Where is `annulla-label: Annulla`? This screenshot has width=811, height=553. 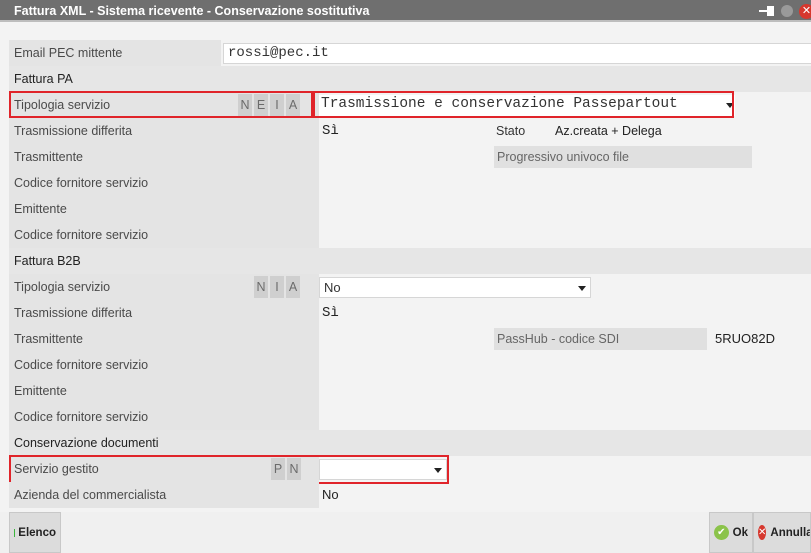
annulla-label: Annulla is located at coordinates (790, 532).